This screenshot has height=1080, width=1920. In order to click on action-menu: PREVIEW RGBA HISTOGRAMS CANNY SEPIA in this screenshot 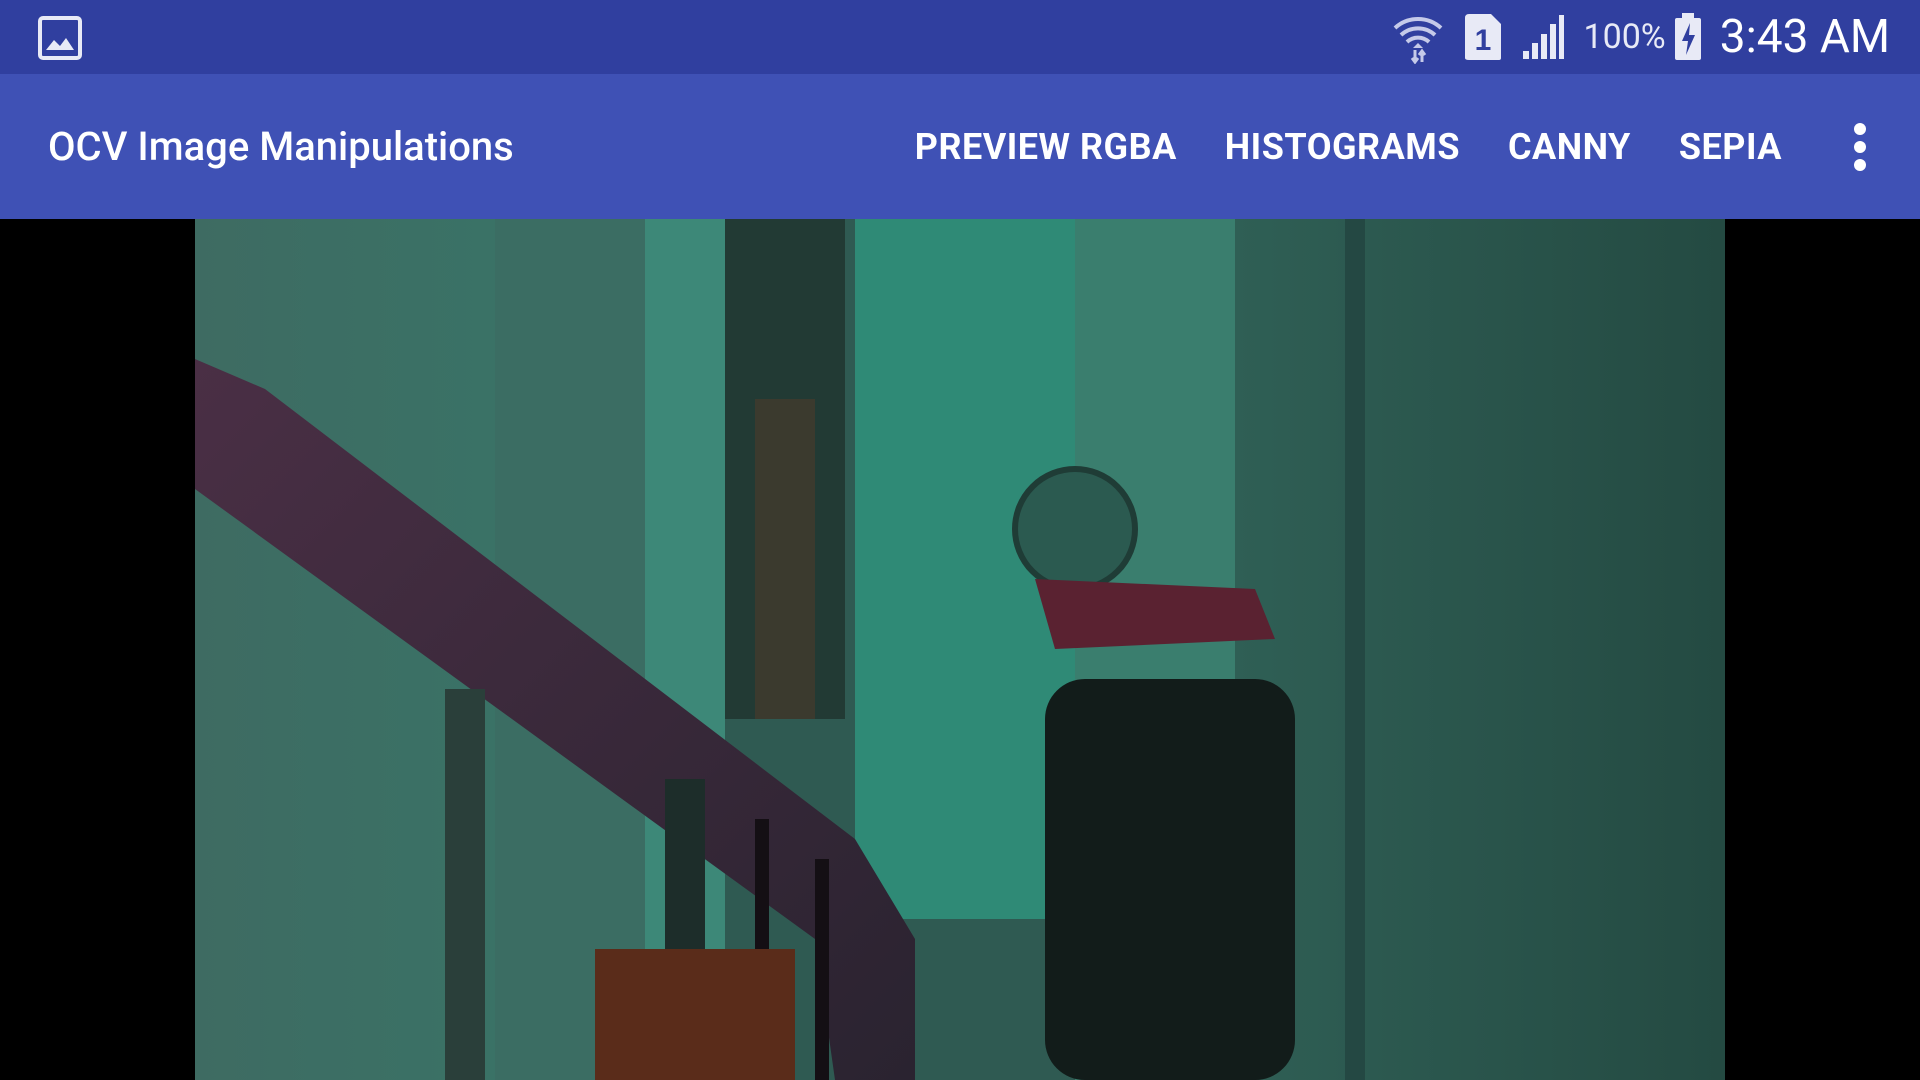, I will do `click(1417, 146)`.